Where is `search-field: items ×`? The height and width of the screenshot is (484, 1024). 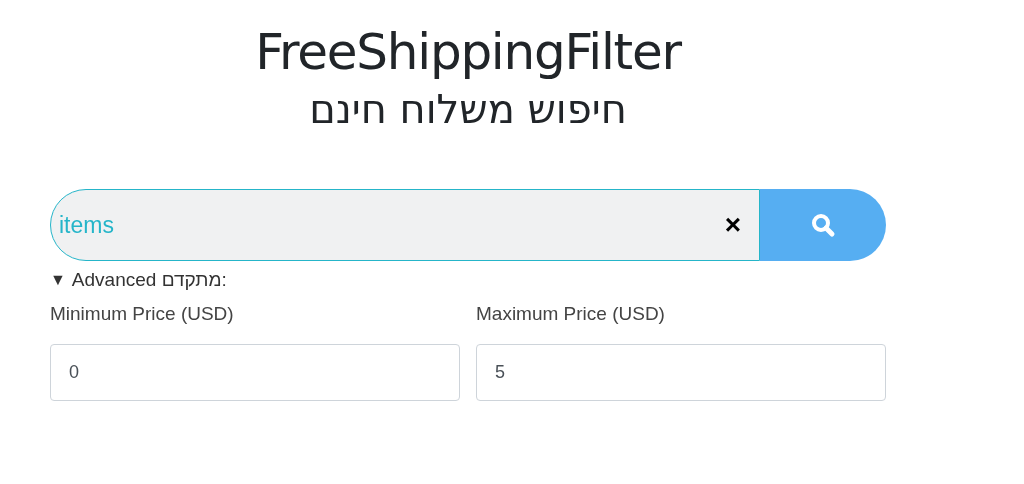 search-field: items × is located at coordinates (405, 225).